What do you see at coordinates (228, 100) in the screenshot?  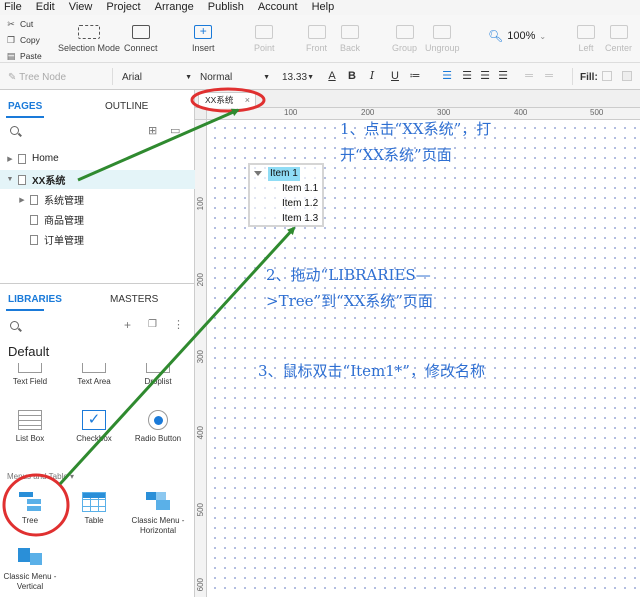 I see `highlight-circle-tab` at bounding box center [228, 100].